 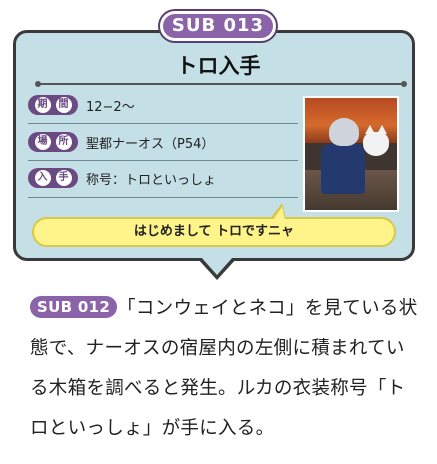 What do you see at coordinates (218, 66) in the screenshot?
I see `quest-title: トロ入手` at bounding box center [218, 66].